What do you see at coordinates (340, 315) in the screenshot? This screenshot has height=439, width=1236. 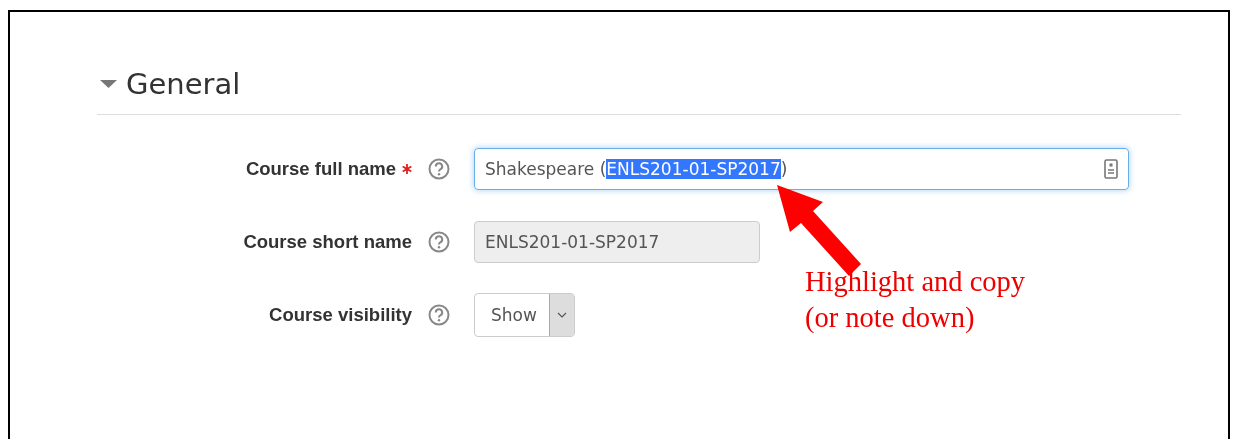 I see `field-label: Course visibility` at bounding box center [340, 315].